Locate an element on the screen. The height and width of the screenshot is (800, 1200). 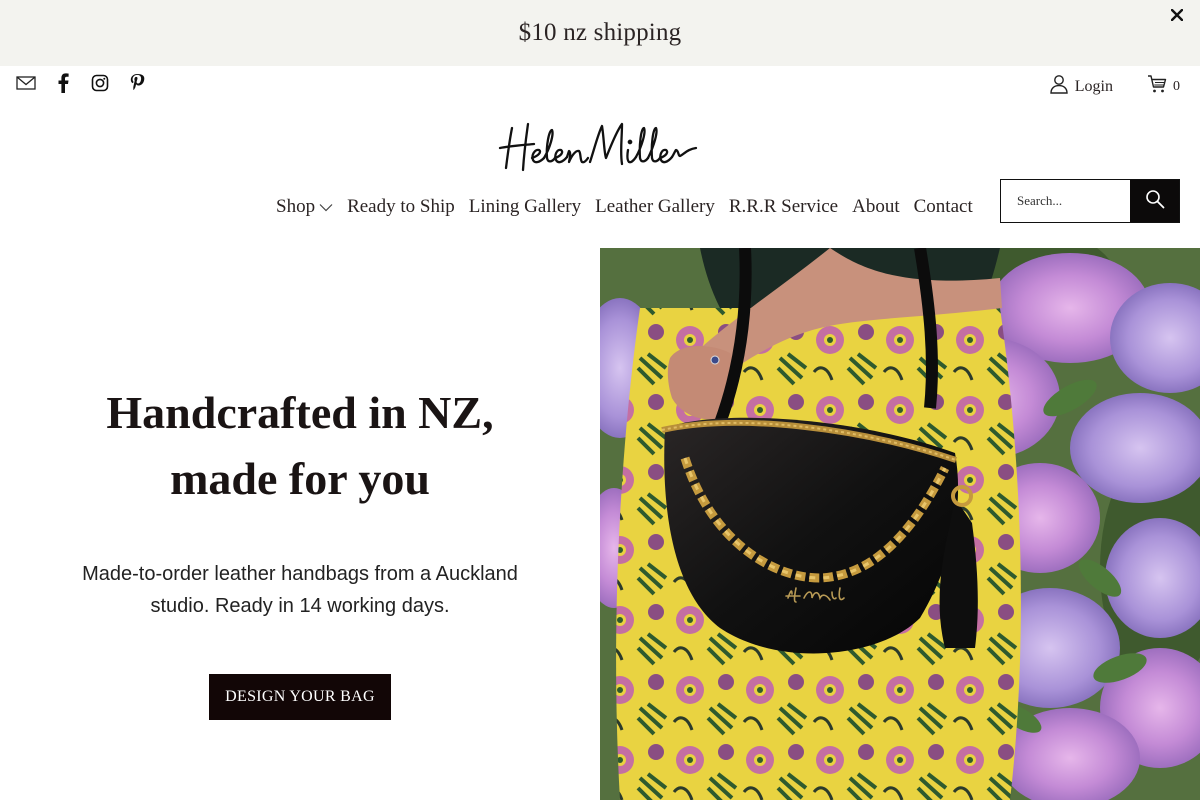
hero-title-line2: made for you is located at coordinates (300, 478).